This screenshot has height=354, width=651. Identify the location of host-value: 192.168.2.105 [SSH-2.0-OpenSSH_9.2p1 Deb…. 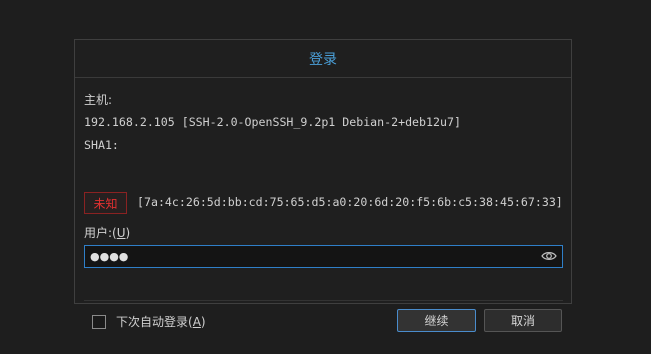
(272, 122).